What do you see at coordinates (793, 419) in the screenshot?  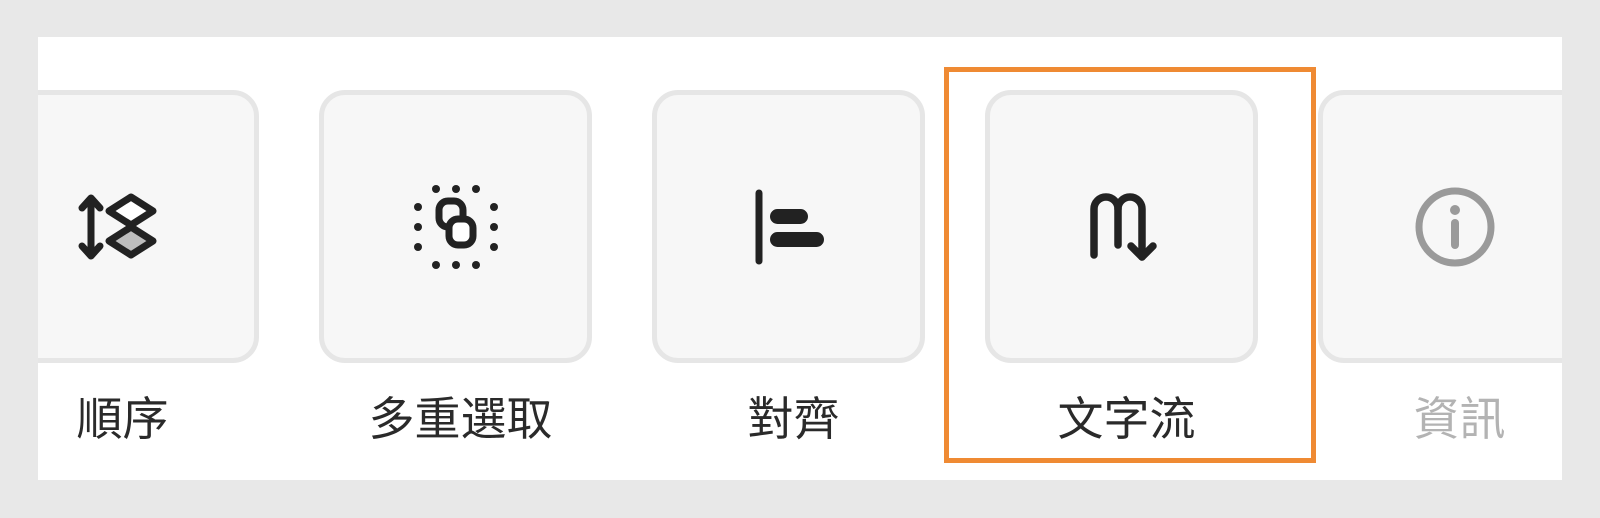 I see `align-label: 對齊` at bounding box center [793, 419].